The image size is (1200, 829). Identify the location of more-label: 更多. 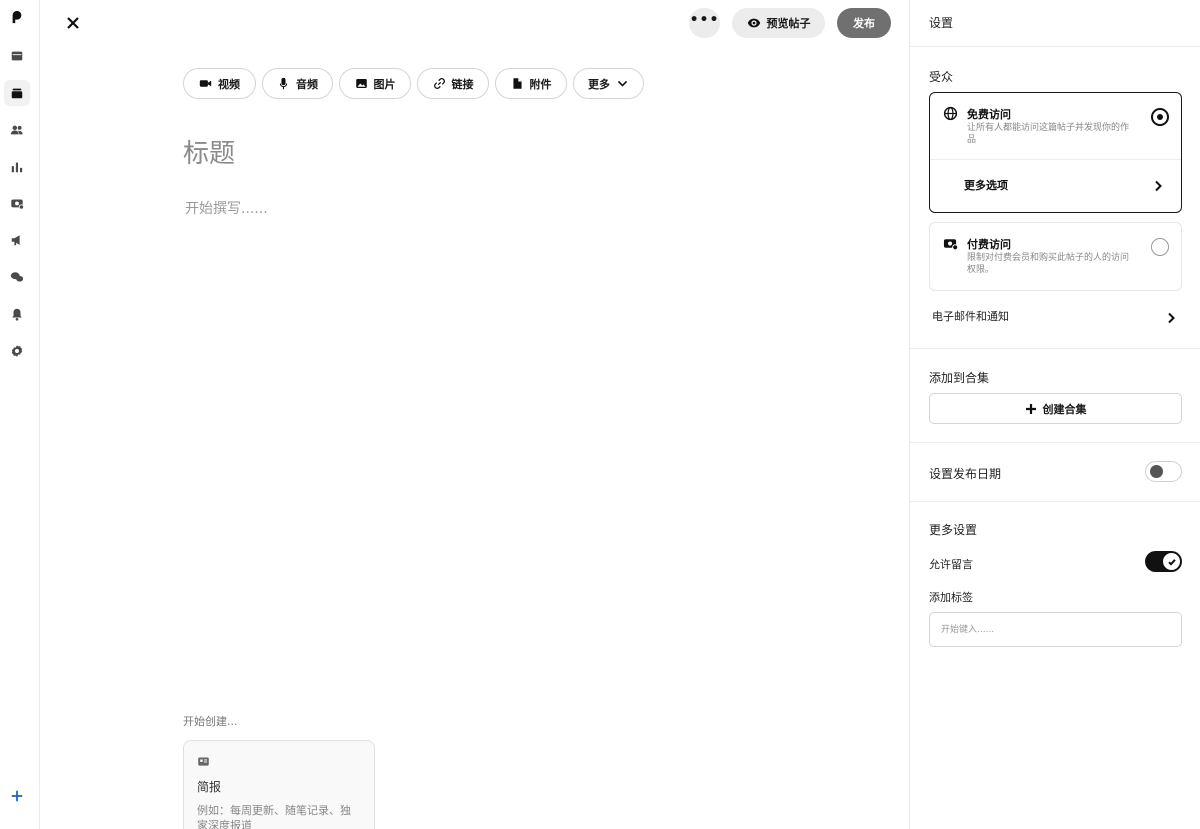
(599, 84).